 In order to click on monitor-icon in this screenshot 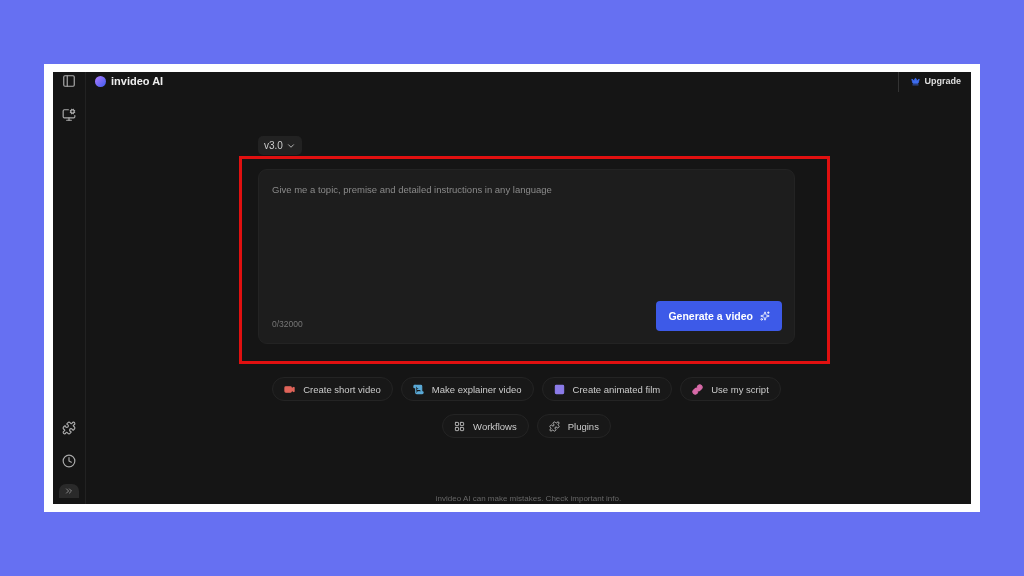, I will do `click(69, 115)`.